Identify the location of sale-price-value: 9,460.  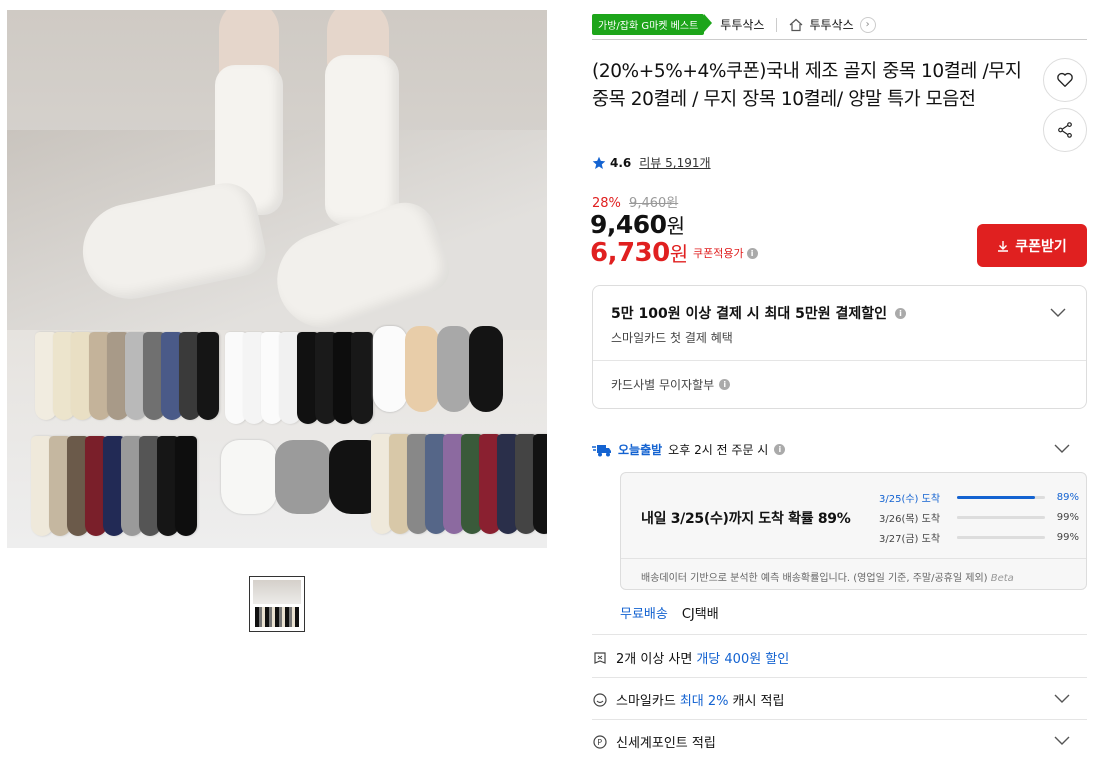
(628, 224).